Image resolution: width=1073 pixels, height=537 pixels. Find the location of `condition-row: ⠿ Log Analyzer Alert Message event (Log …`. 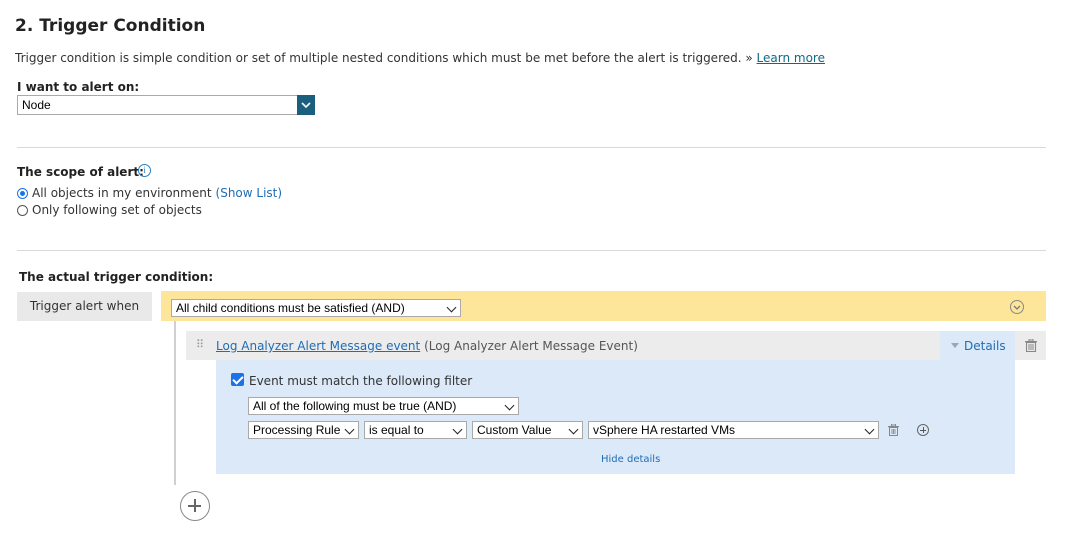

condition-row: ⠿ Log Analyzer Alert Message event (Log … is located at coordinates (563, 345).